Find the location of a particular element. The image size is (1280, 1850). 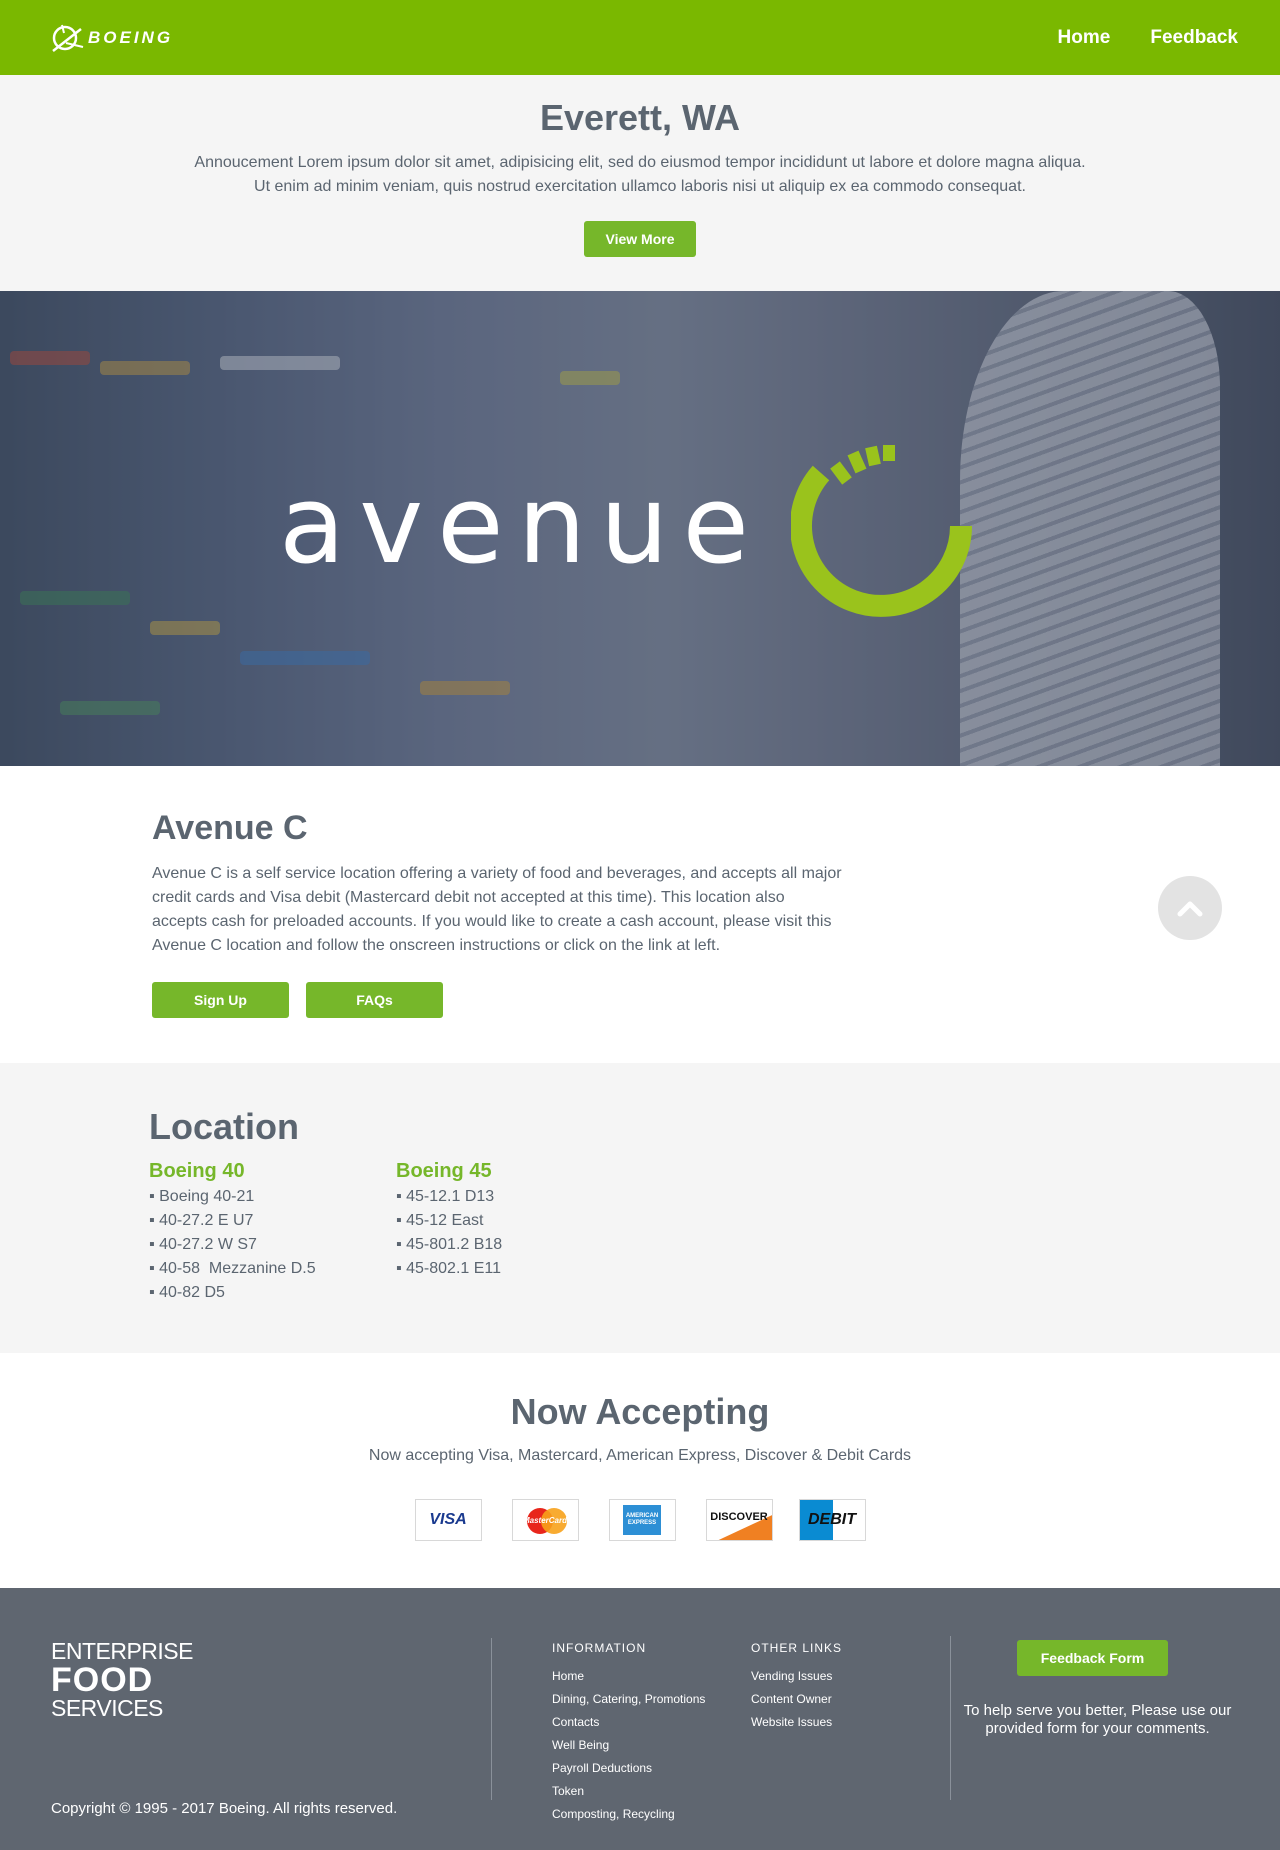

location-item: ▪ 45-12 East is located at coordinates (440, 1220).